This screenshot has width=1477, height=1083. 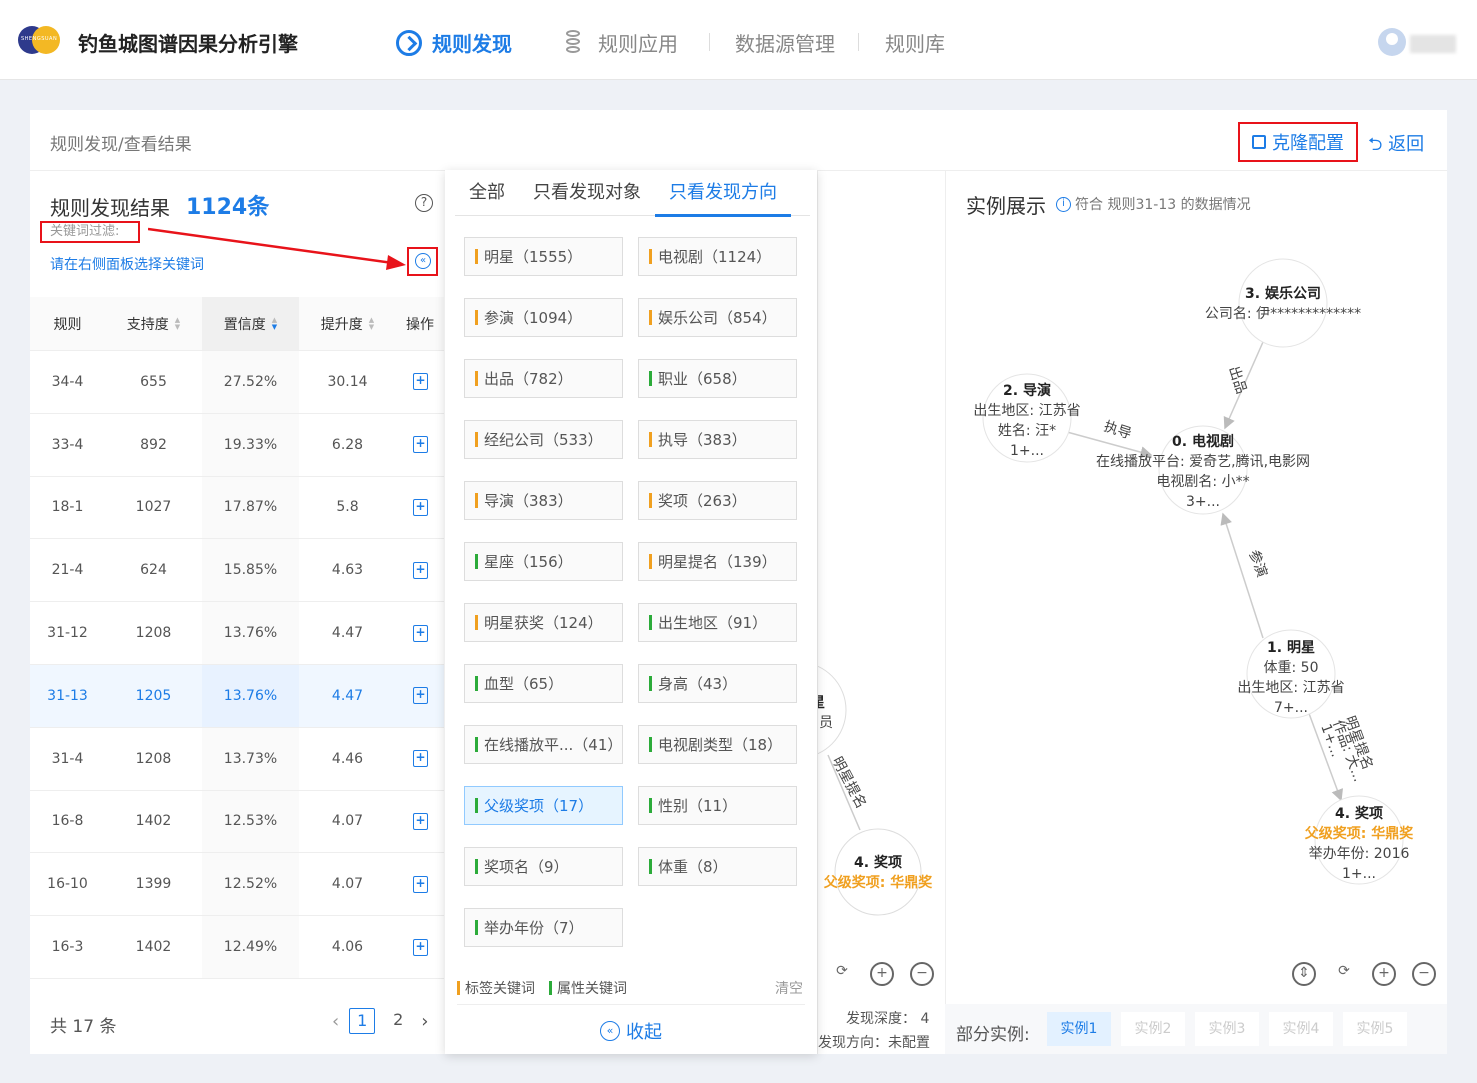 I want to click on fit-view-icon: ⇕, so click(x=1304, y=974).